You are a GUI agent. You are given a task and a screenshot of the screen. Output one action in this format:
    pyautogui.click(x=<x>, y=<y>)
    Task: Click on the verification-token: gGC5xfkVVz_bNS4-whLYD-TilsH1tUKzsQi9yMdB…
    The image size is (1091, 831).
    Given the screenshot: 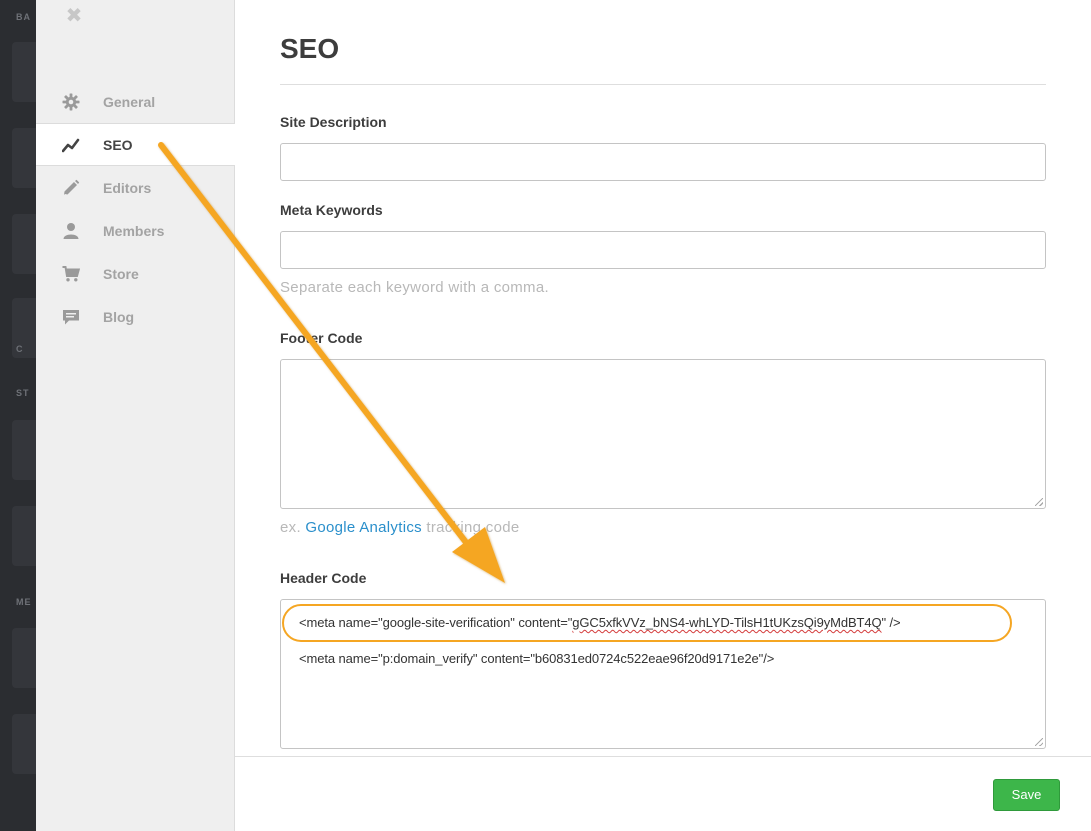 What is the action you would take?
    pyautogui.click(x=727, y=622)
    